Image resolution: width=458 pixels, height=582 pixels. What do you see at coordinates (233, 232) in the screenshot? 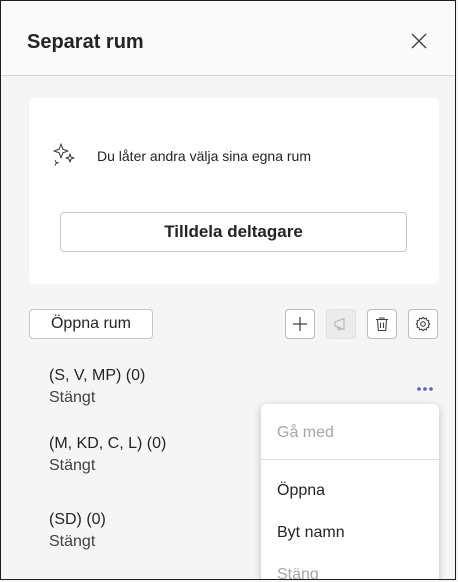
I see `assign-participants-button: Tilldela deltagare` at bounding box center [233, 232].